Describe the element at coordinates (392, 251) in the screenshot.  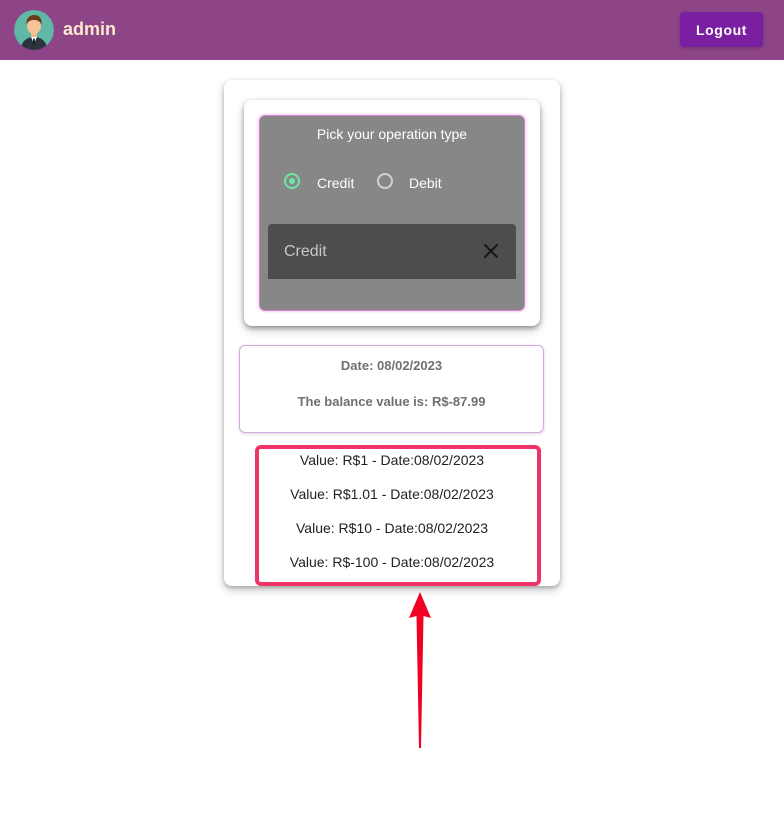
I see `operation-select: Credit` at that location.